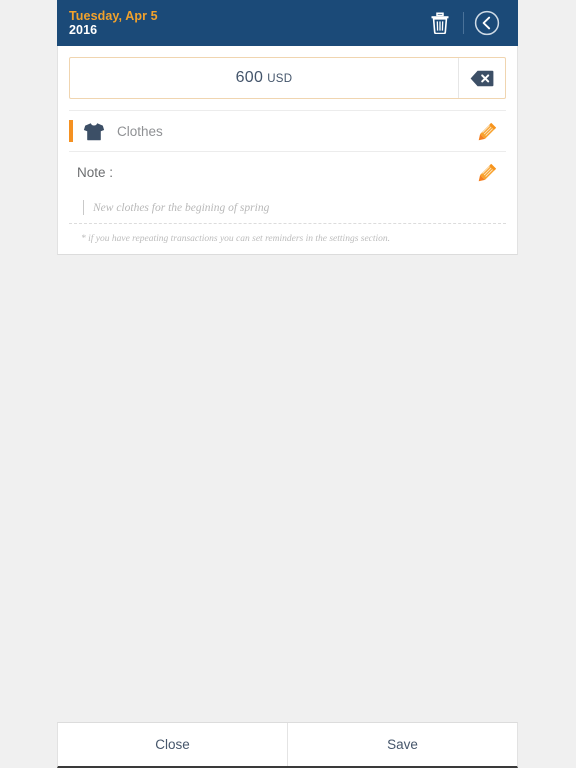  I want to click on close-button: Close, so click(172, 744).